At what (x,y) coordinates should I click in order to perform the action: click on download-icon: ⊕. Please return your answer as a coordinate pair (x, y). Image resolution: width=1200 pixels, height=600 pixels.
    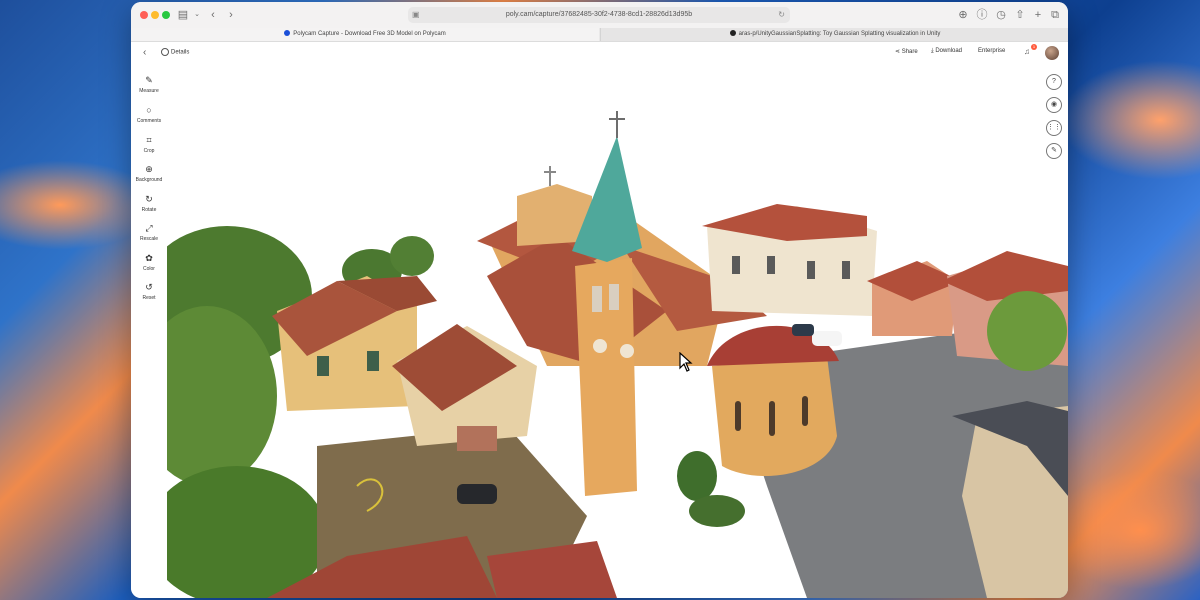
    Looking at the image, I should click on (963, 15).